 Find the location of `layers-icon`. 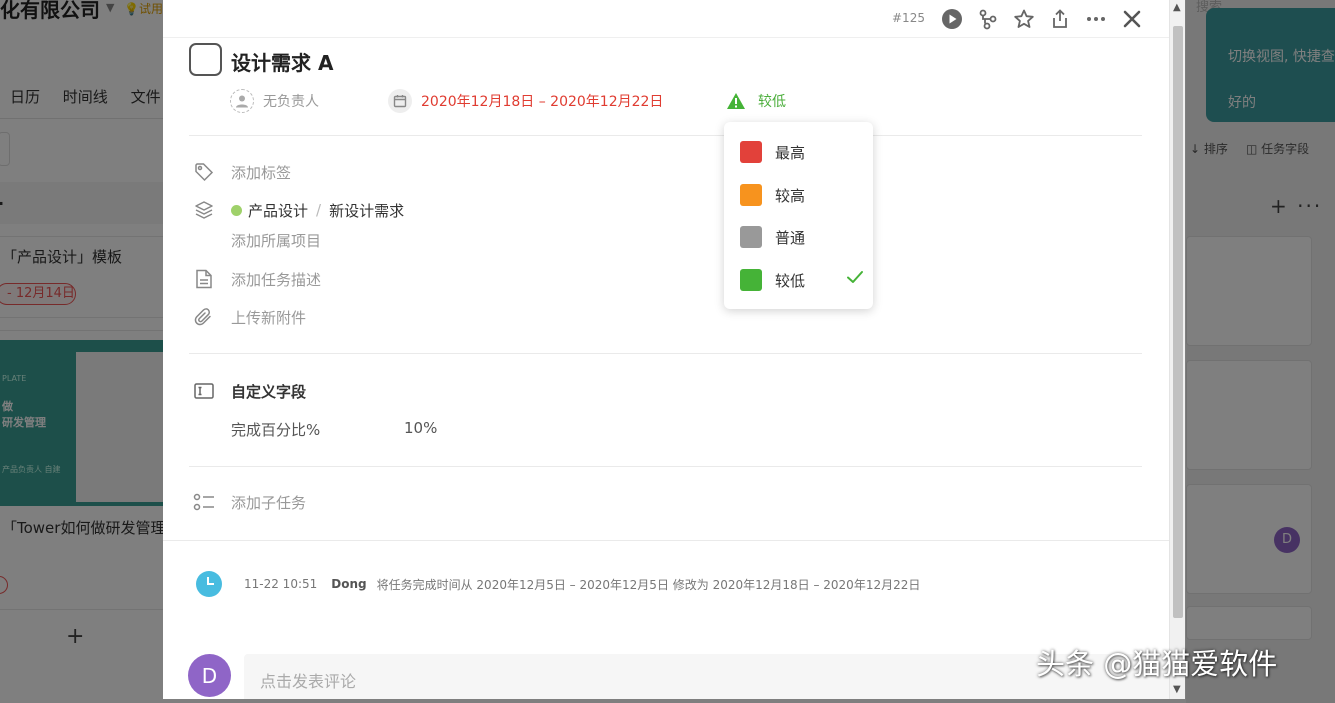

layers-icon is located at coordinates (204, 210).